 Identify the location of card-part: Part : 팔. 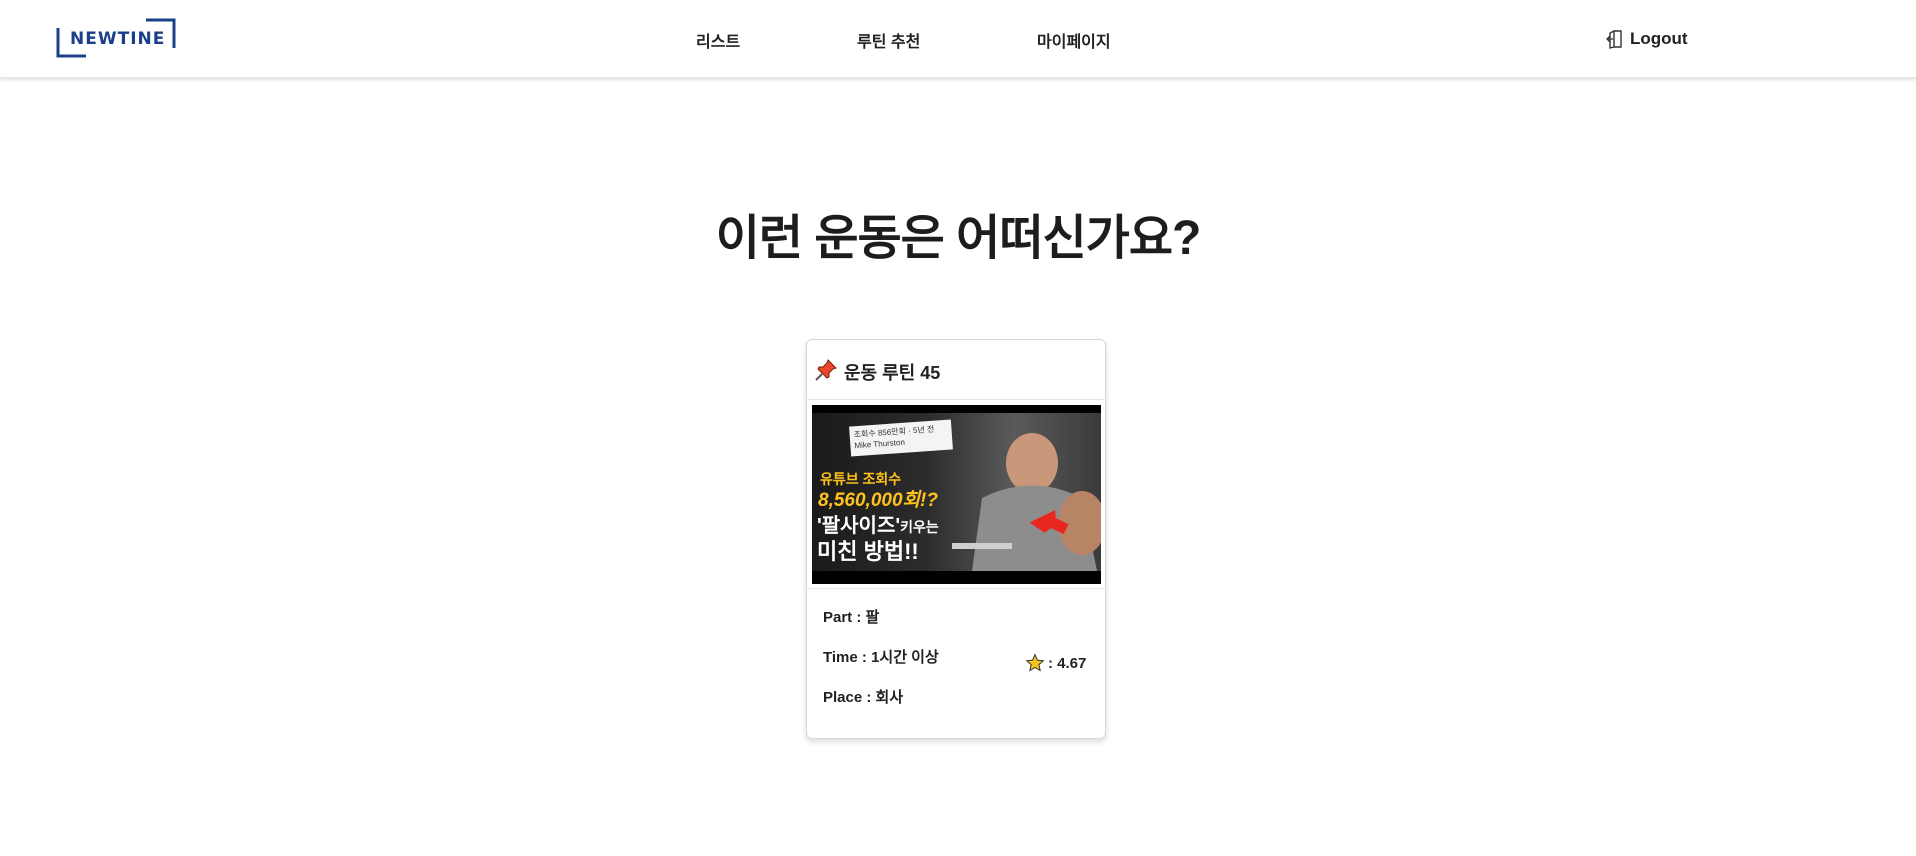
(851, 617).